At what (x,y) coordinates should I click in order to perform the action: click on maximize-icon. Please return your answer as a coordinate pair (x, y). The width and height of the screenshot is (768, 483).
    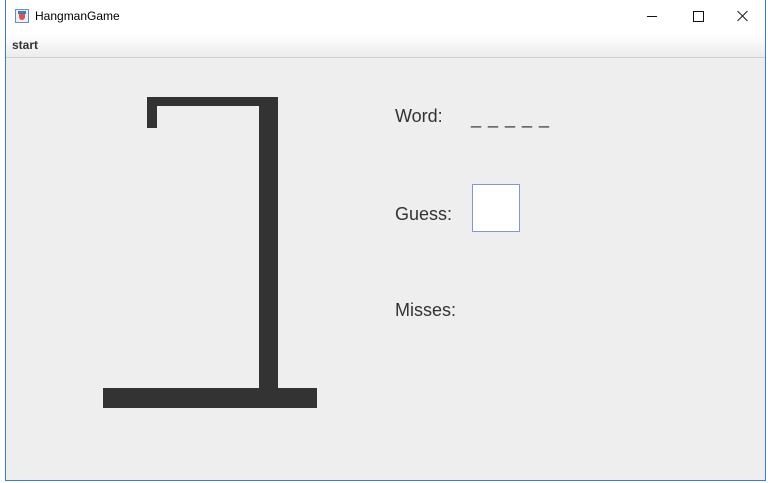
    Looking at the image, I should click on (698, 16).